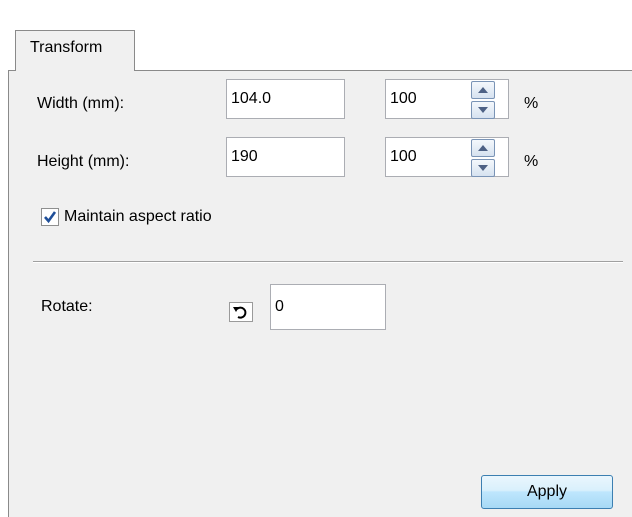 Image resolution: width=632 pixels, height=517 pixels. I want to click on apply-button: Apply, so click(547, 492).